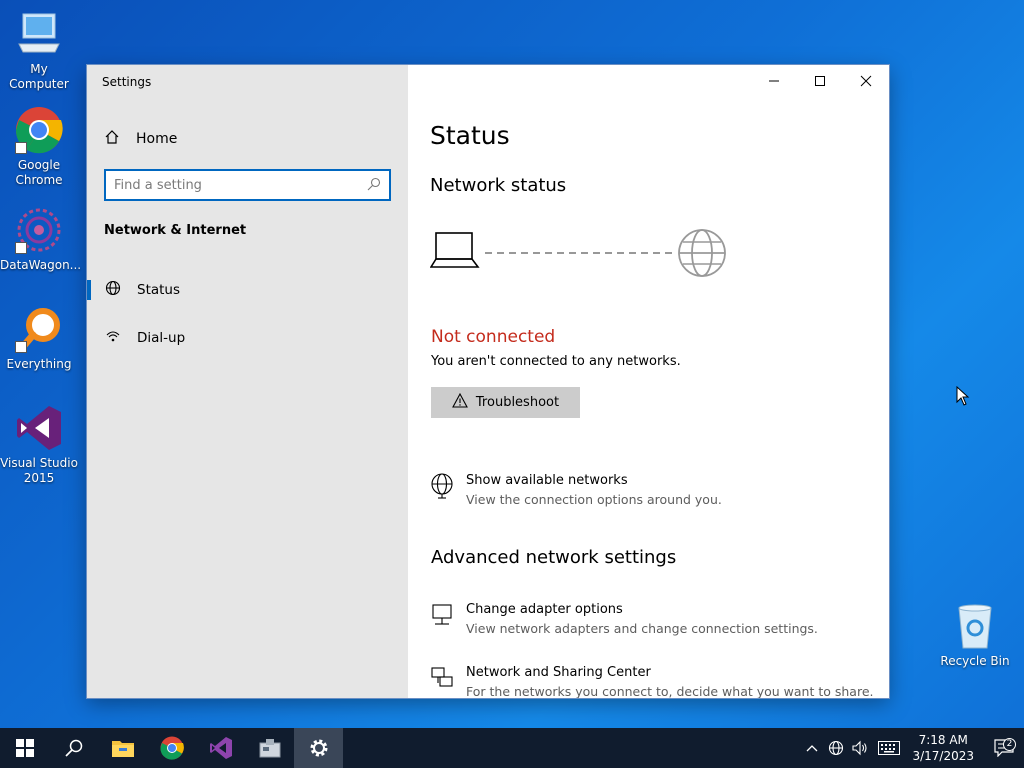 Image resolution: width=1024 pixels, height=768 pixels. I want to click on connection-state-desc: You aren't connected to any networks., so click(556, 361).